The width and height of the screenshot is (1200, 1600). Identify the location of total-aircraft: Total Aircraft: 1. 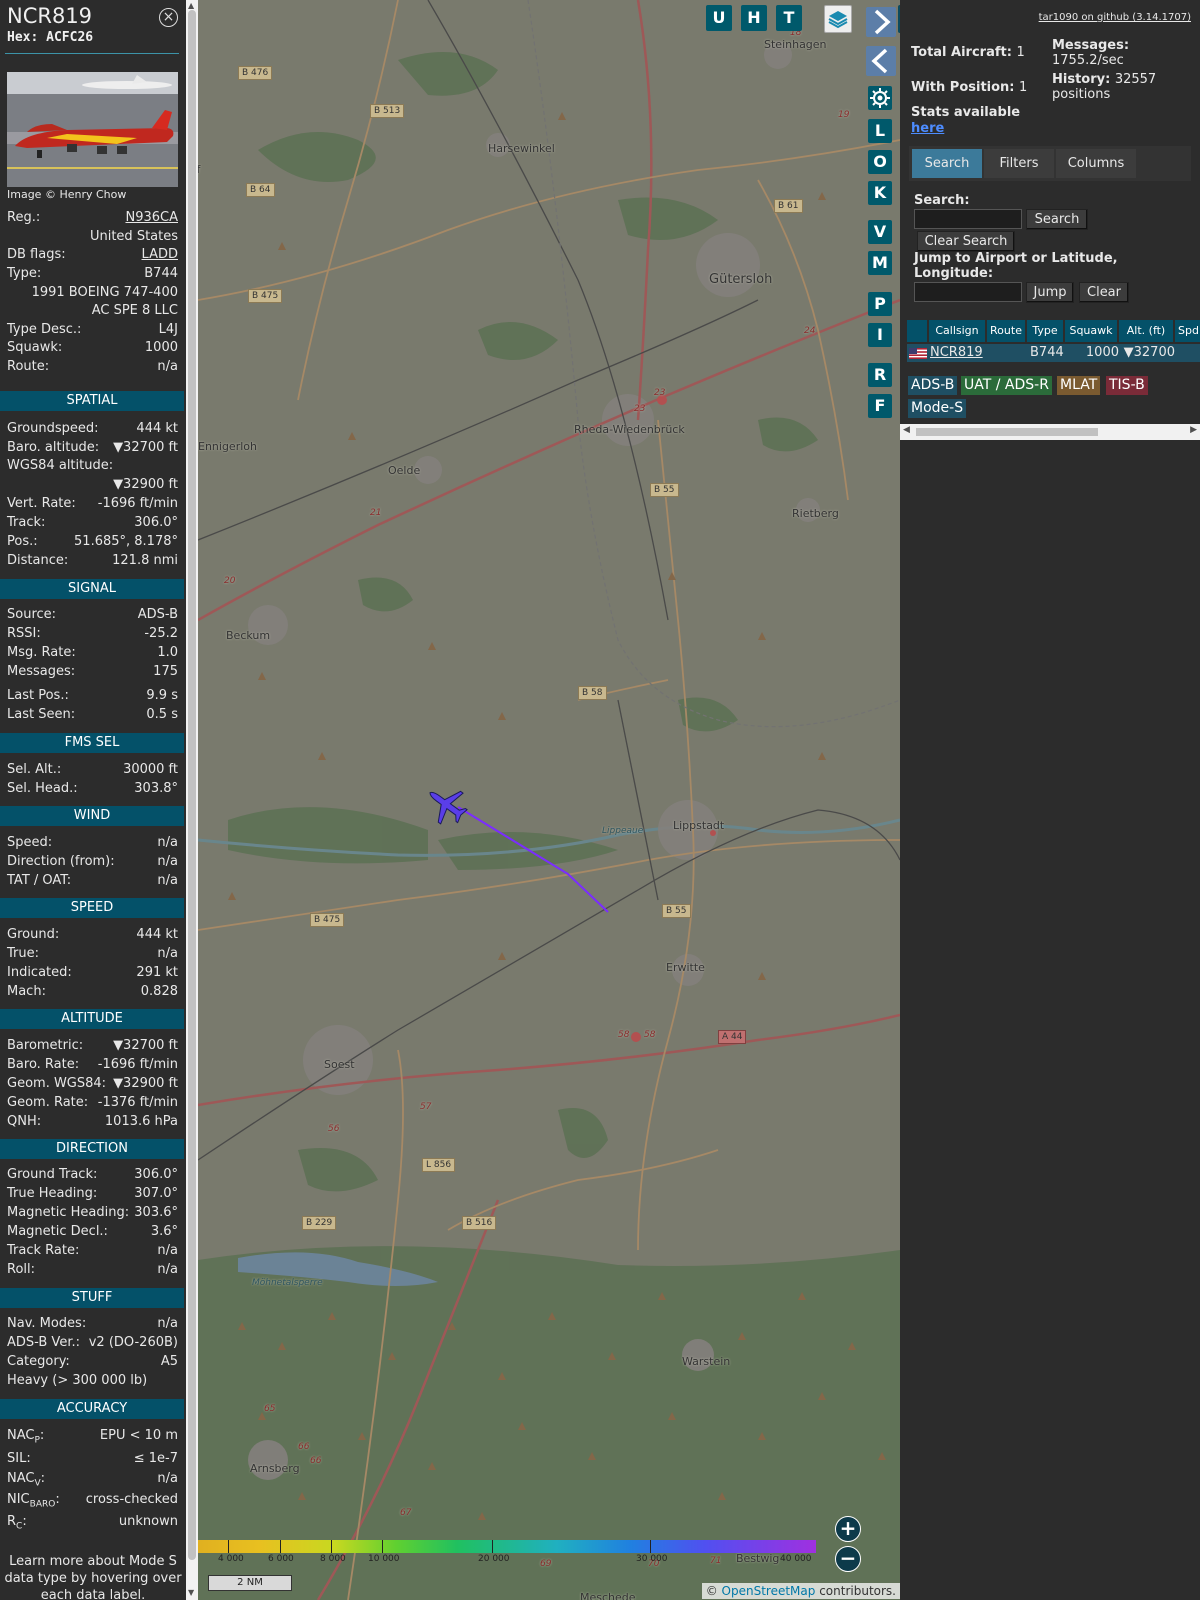
(968, 52).